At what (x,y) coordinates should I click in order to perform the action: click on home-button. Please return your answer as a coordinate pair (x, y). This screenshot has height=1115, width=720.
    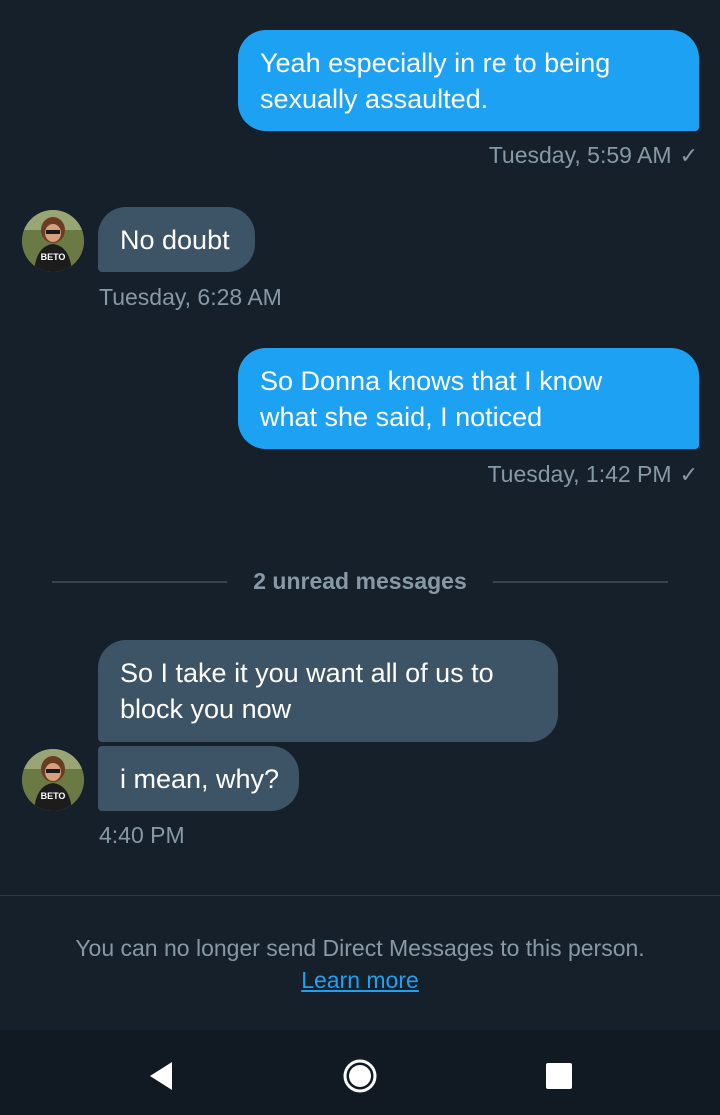
    Looking at the image, I should click on (360, 1076).